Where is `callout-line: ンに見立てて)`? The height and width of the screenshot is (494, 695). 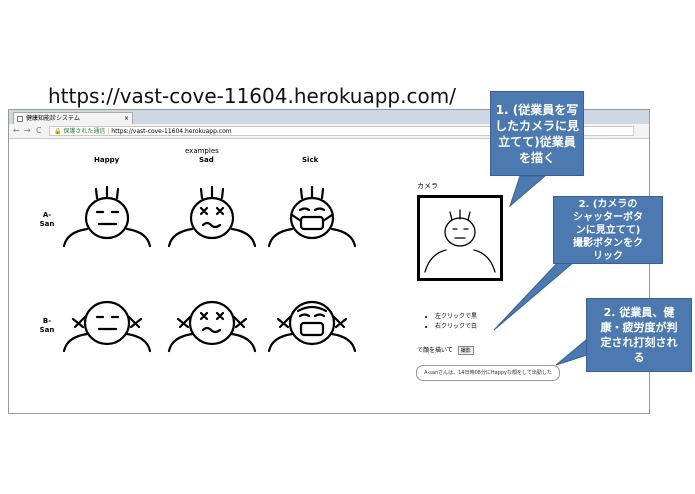
callout-line: ンに見立てて) is located at coordinates (608, 230).